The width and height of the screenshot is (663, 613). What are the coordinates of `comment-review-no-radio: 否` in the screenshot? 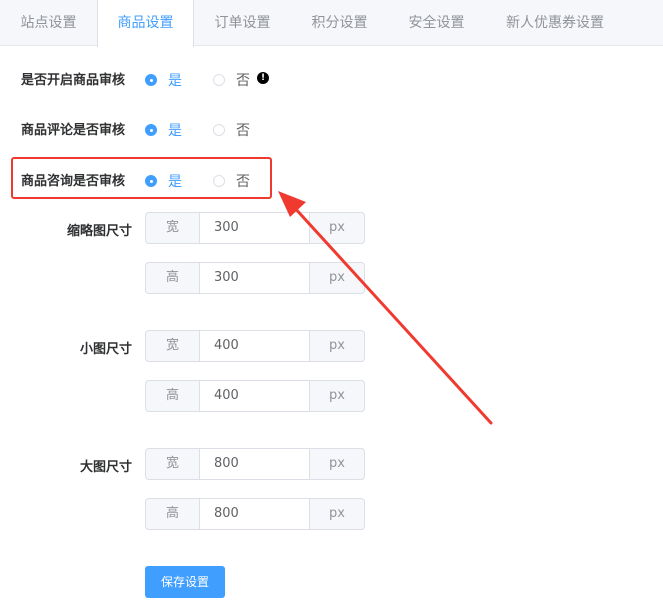 It's located at (231, 130).